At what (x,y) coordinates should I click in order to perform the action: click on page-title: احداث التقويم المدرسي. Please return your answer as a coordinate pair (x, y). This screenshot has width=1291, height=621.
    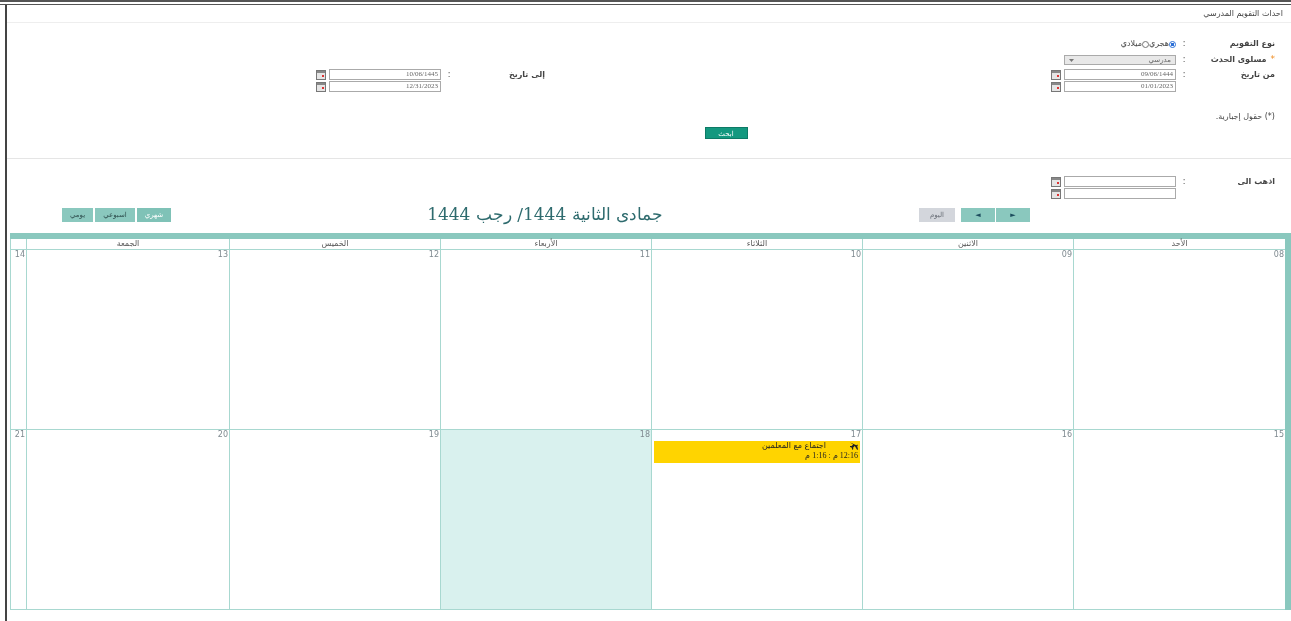
    Looking at the image, I should click on (1243, 13).